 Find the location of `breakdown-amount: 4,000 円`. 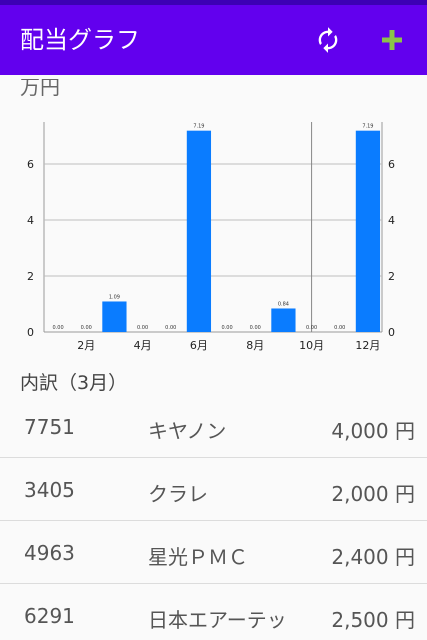

breakdown-amount: 4,000 円 is located at coordinates (373, 431).